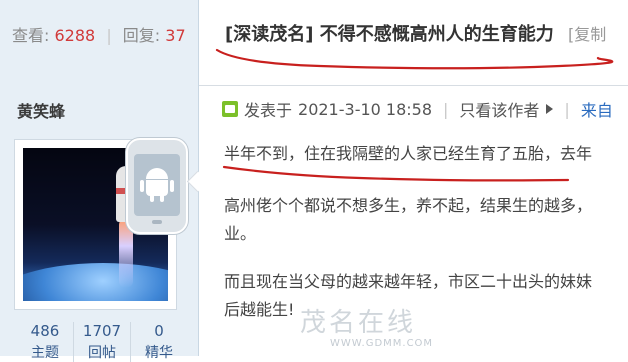 This screenshot has width=628, height=362. I want to click on author-name: 黄笑蜂, so click(41, 110).